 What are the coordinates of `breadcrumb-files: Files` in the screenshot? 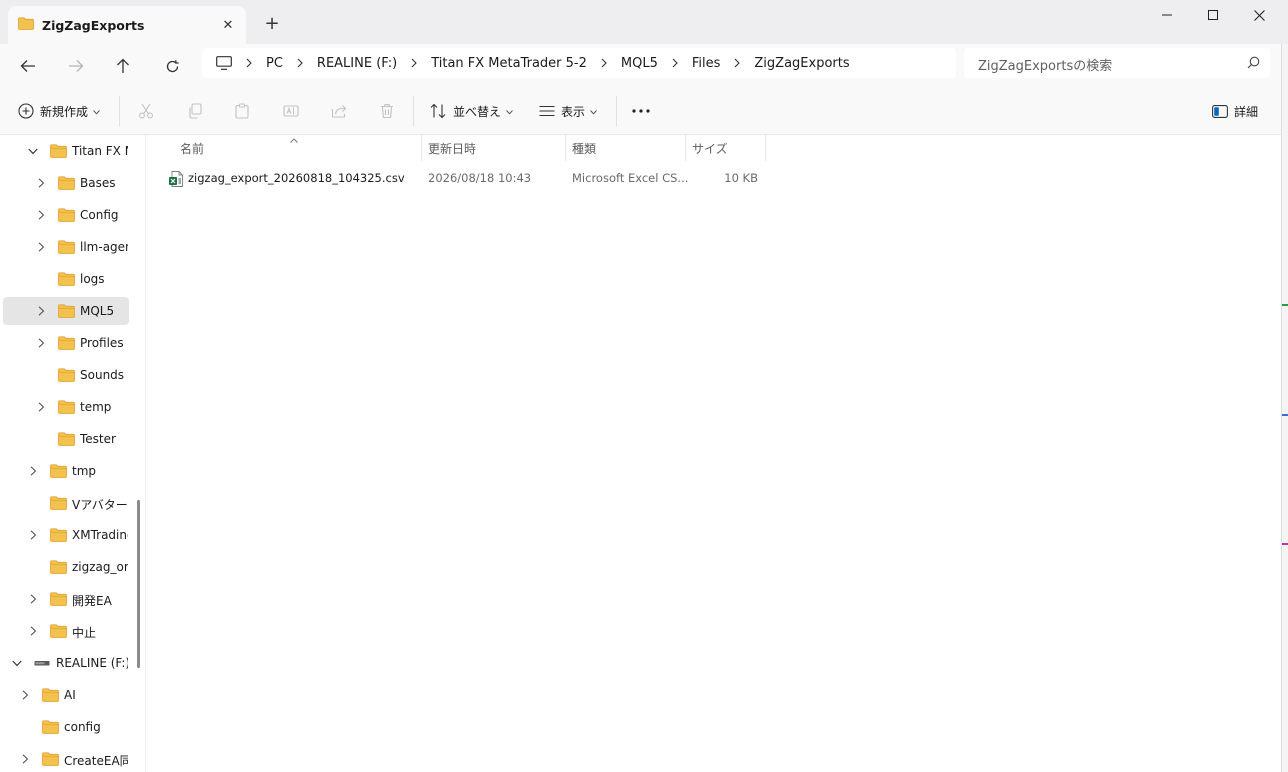 It's located at (706, 63).